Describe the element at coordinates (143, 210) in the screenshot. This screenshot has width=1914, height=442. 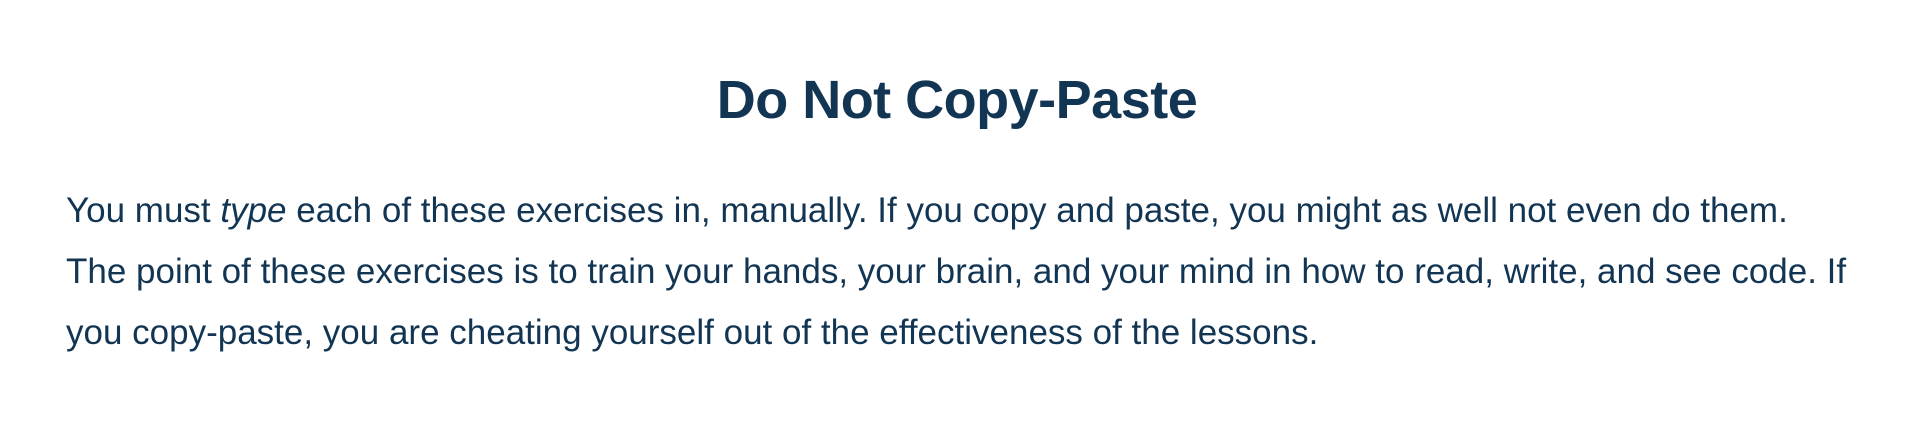
I see `paragraph-text-start: You must` at that location.